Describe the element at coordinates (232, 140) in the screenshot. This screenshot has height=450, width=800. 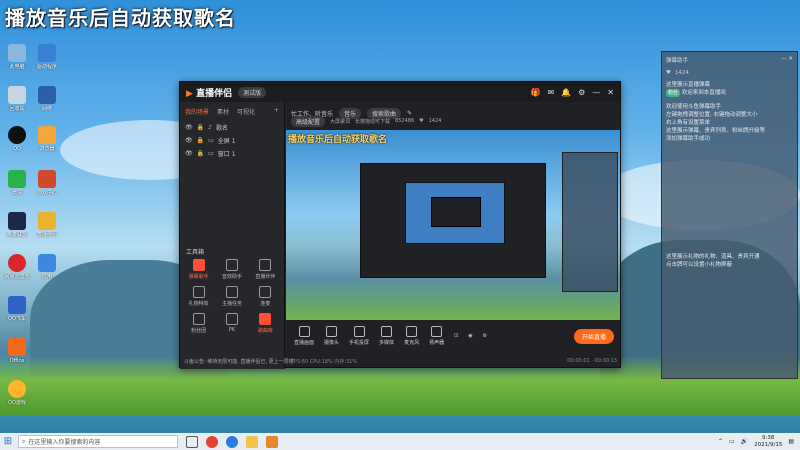
I see `scene-item: 👁 🔒 ▭ 全屏 1` at that location.